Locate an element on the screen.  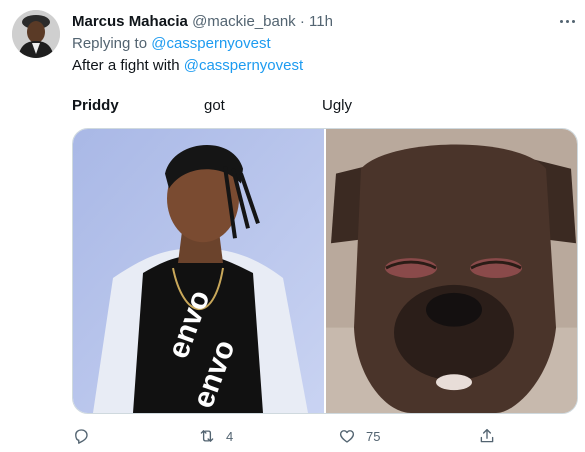
reply-icon is located at coordinates (81, 436).